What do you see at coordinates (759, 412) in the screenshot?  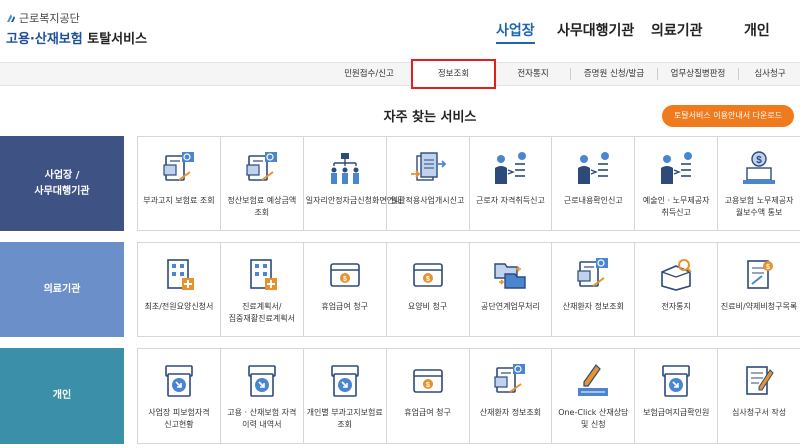 I see `service-label: 심사청구서 작성` at bounding box center [759, 412].